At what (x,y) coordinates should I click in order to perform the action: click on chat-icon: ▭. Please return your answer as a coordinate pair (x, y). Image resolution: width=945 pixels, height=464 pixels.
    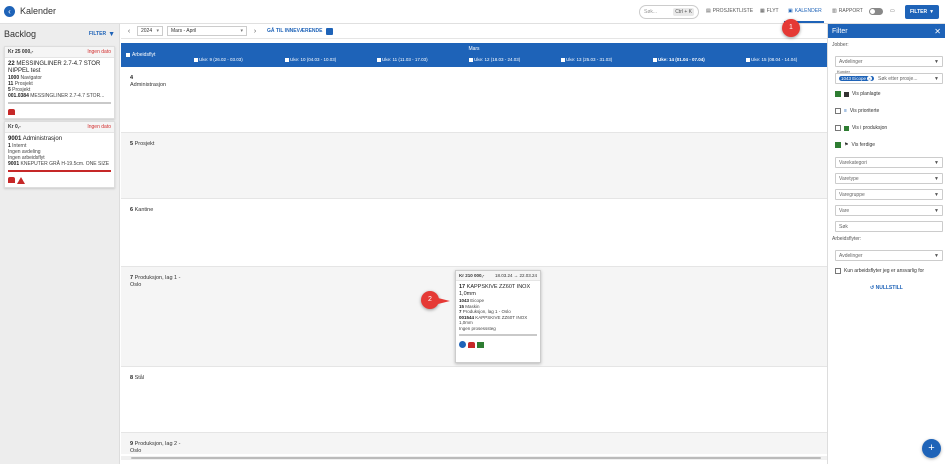
    Looking at the image, I should click on (892, 11).